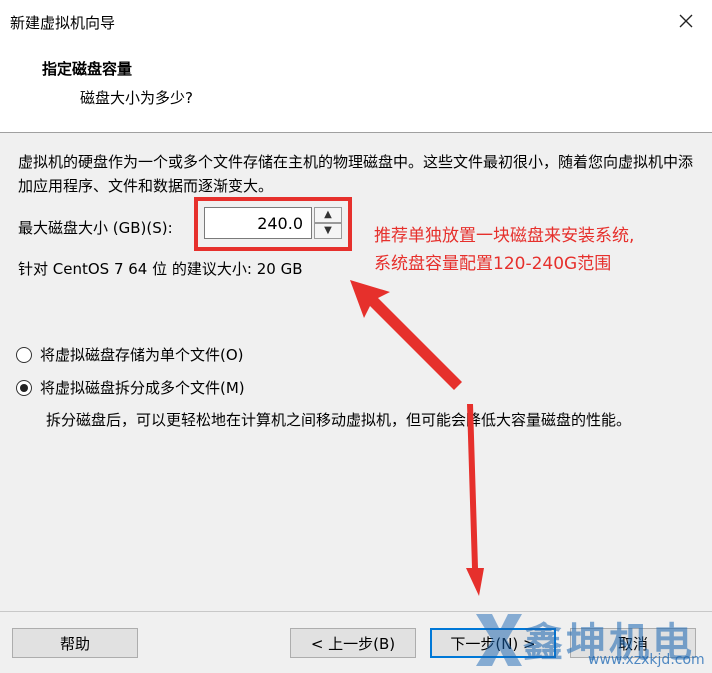  I want to click on radio-single-file-label: 将虚拟磁盘存储为单个文件(O), so click(142, 355).